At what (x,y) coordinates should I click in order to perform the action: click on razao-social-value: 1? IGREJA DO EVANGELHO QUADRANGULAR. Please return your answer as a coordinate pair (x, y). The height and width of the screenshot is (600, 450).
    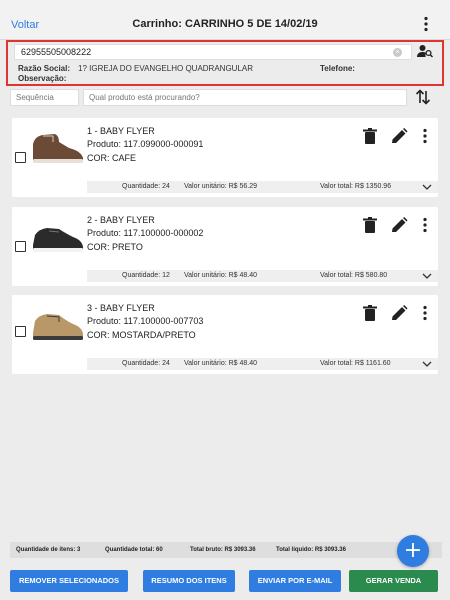
    Looking at the image, I should click on (166, 68).